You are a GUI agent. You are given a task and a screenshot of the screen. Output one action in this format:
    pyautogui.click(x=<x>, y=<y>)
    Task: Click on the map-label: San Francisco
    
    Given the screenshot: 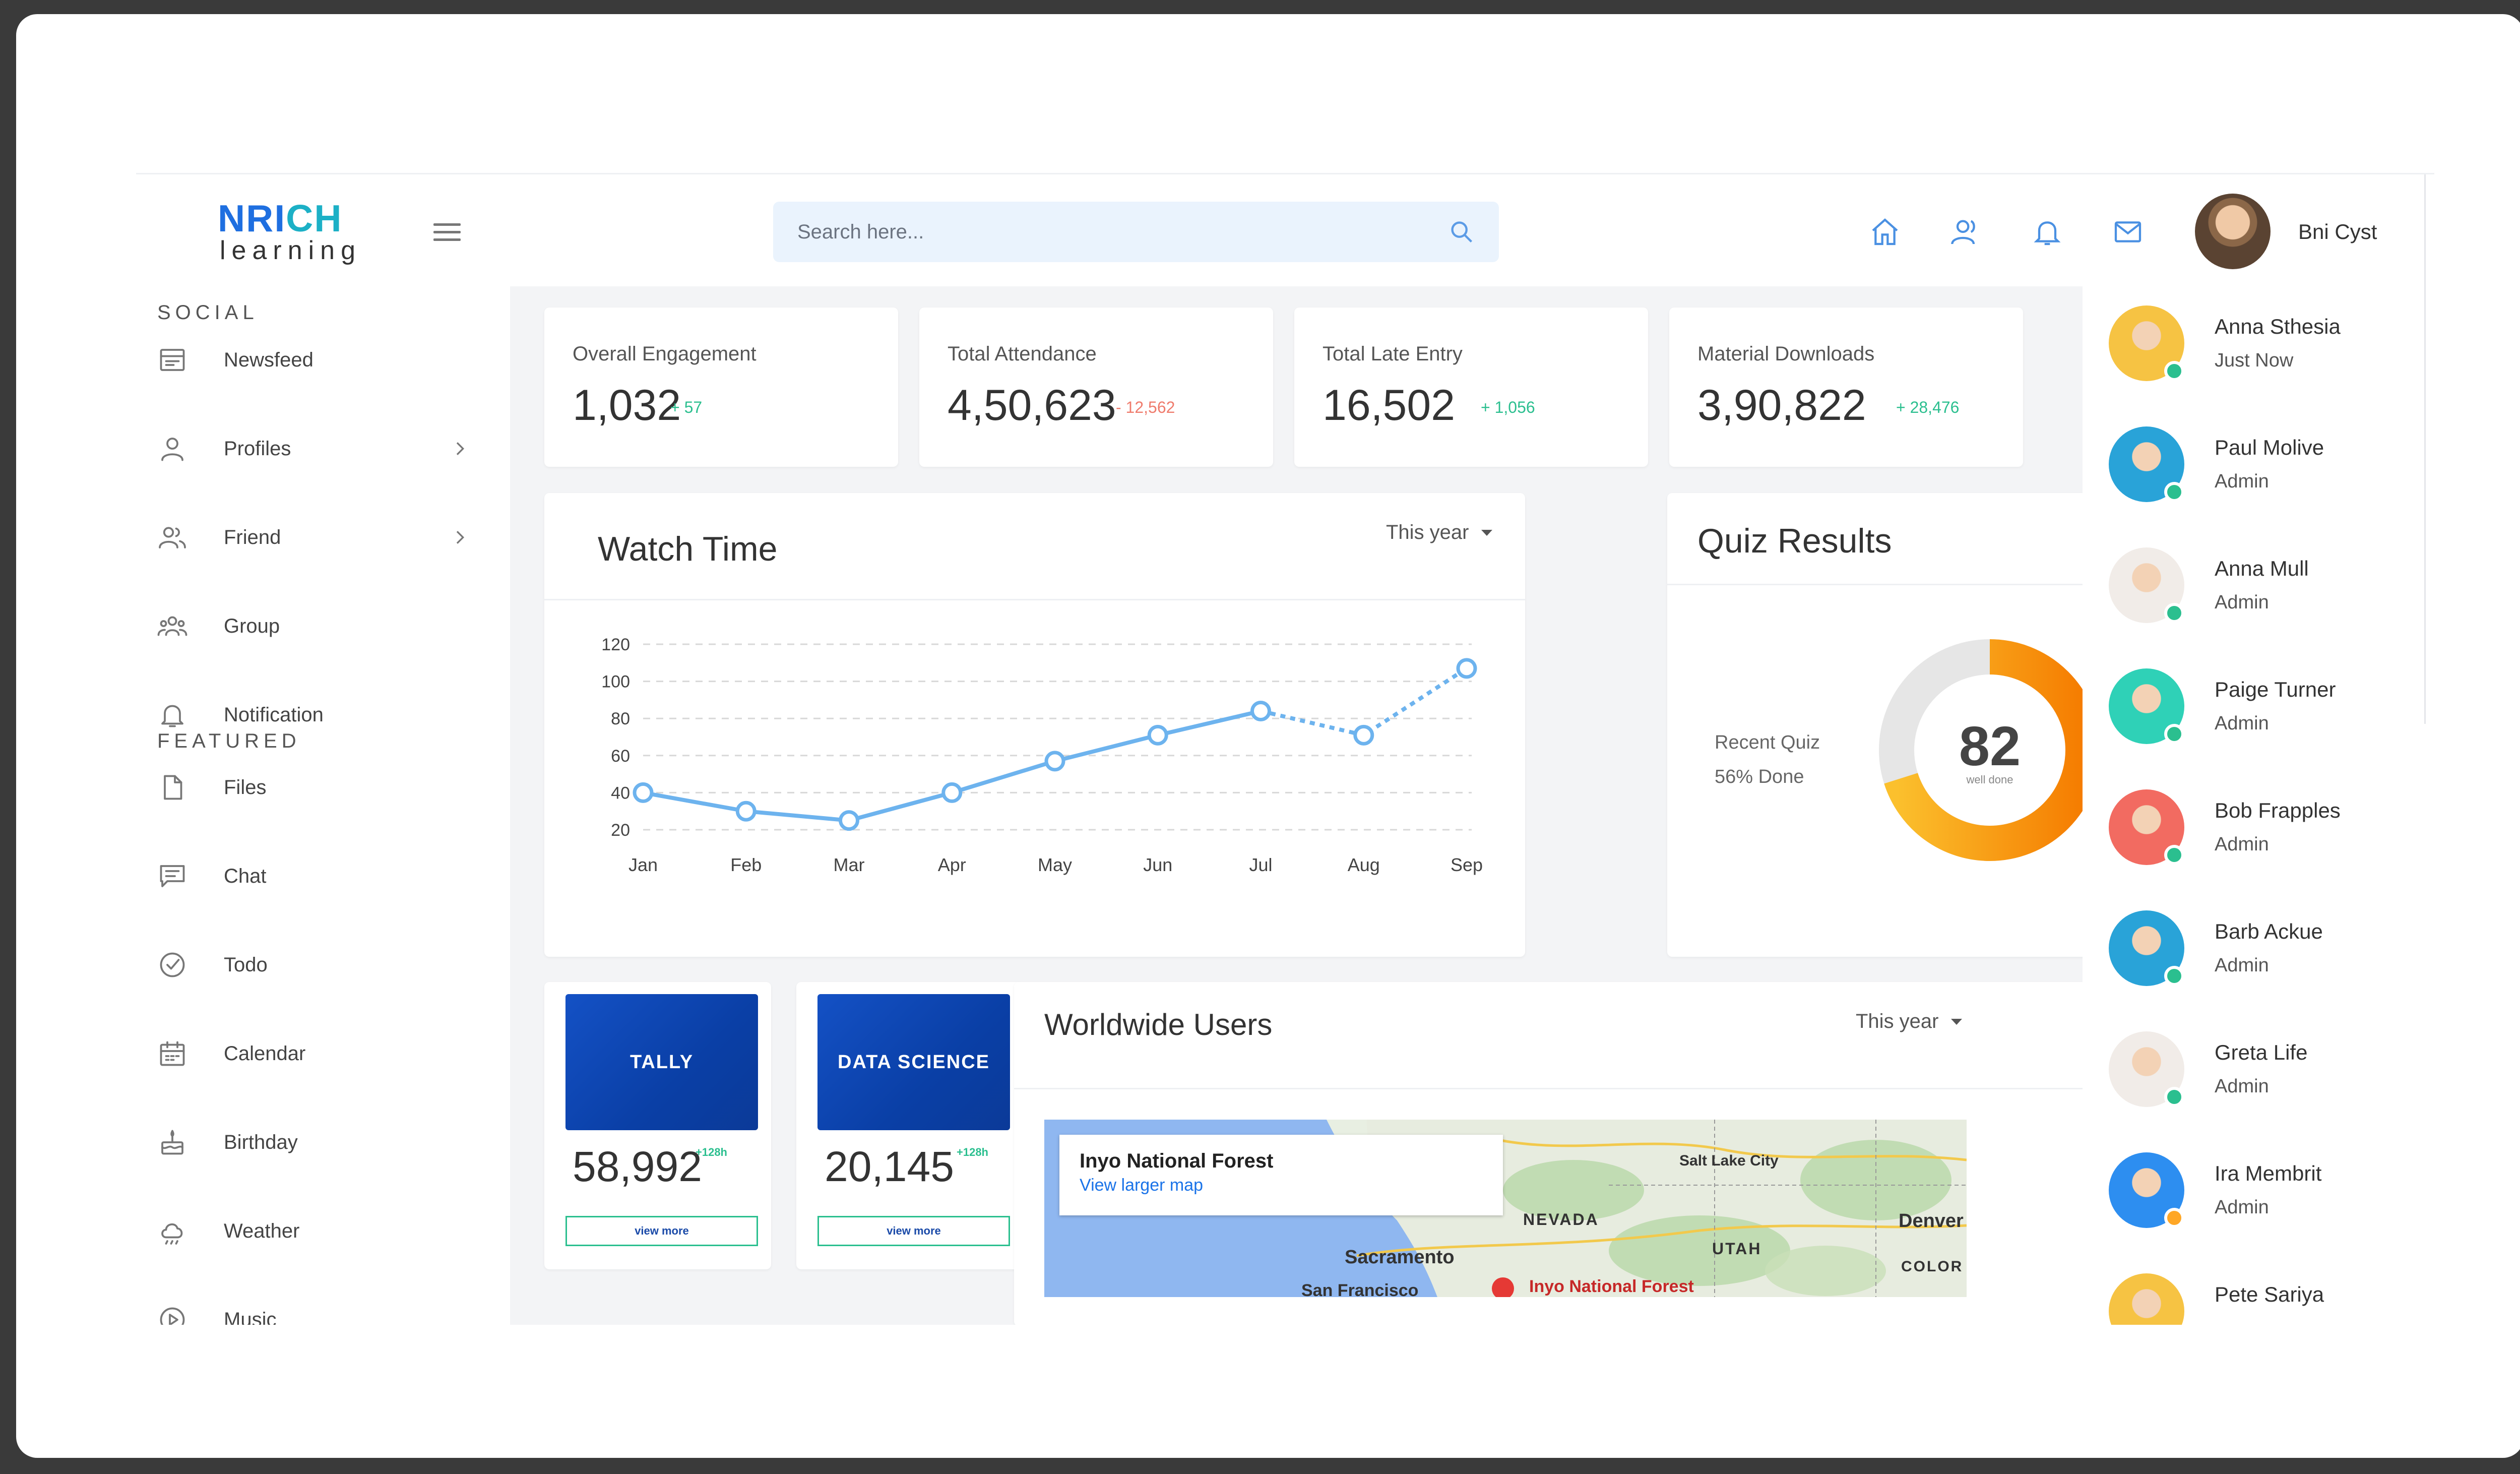 What is the action you would take?
    pyautogui.click(x=1360, y=1289)
    